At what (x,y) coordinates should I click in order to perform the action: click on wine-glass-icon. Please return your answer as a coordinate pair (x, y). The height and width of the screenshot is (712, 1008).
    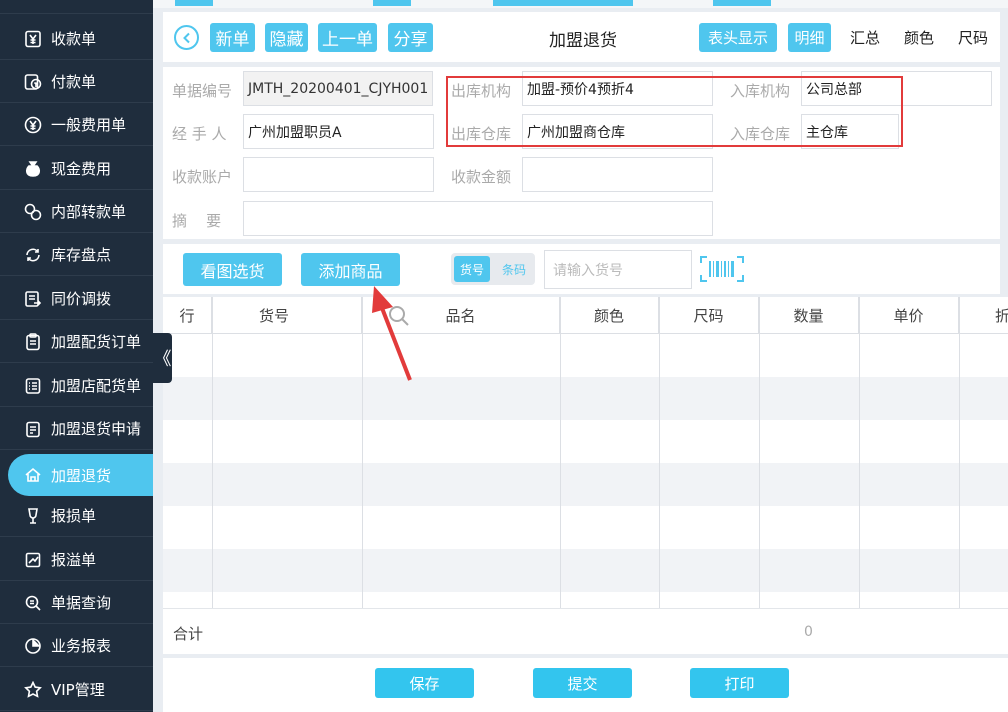
    Looking at the image, I should click on (33, 516).